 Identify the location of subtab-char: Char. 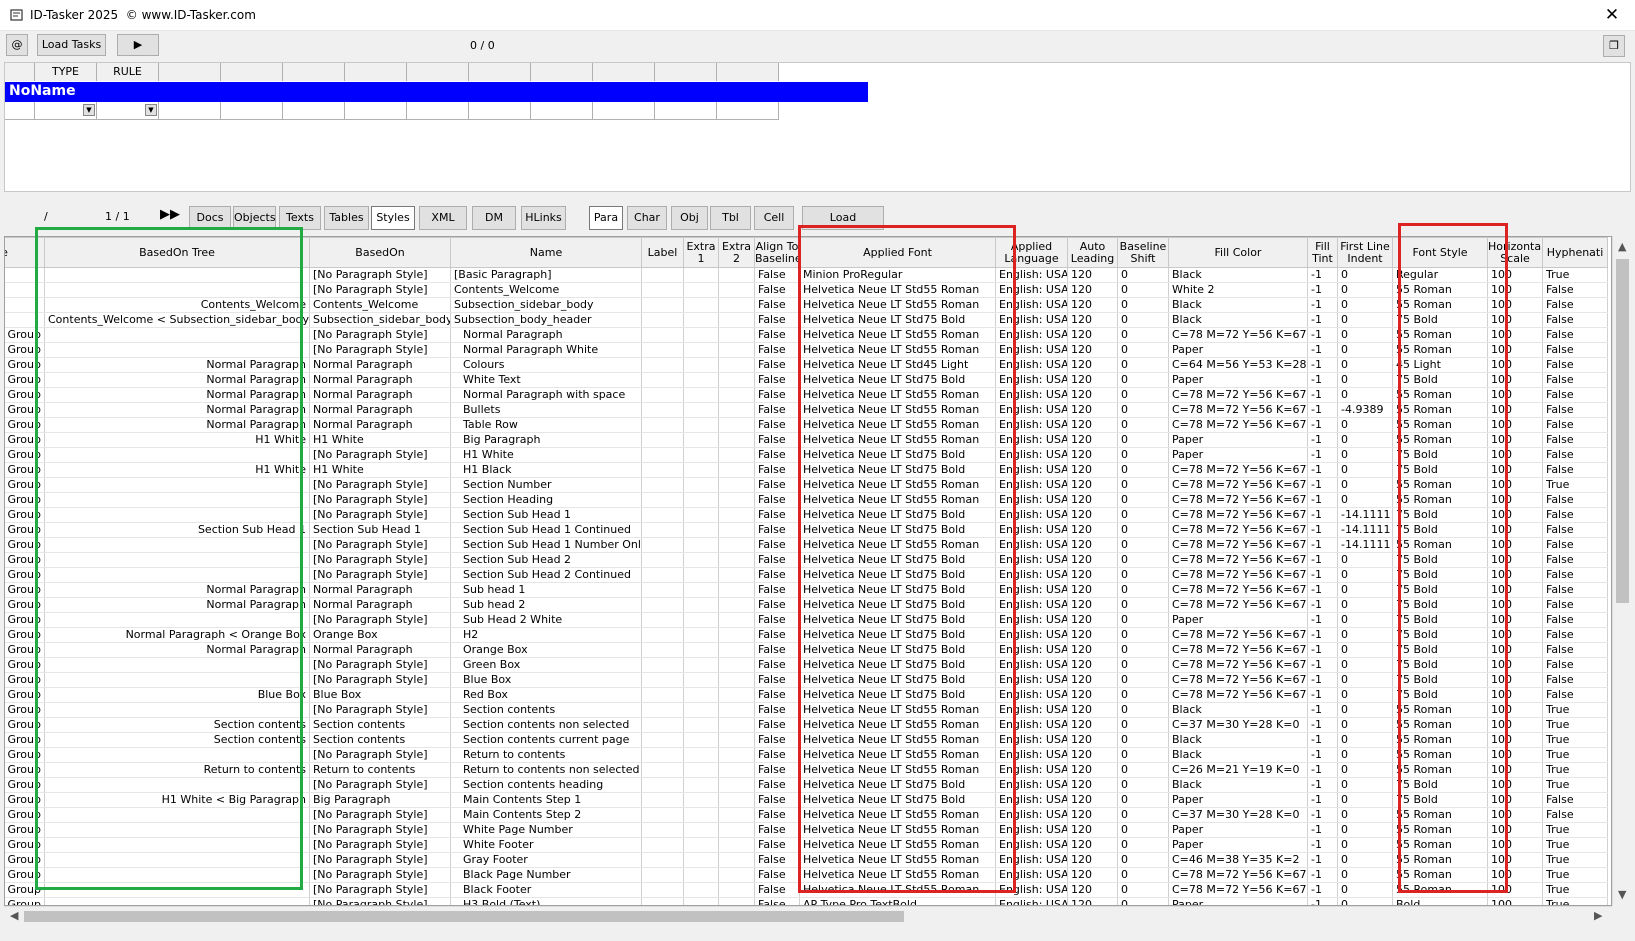
(647, 218).